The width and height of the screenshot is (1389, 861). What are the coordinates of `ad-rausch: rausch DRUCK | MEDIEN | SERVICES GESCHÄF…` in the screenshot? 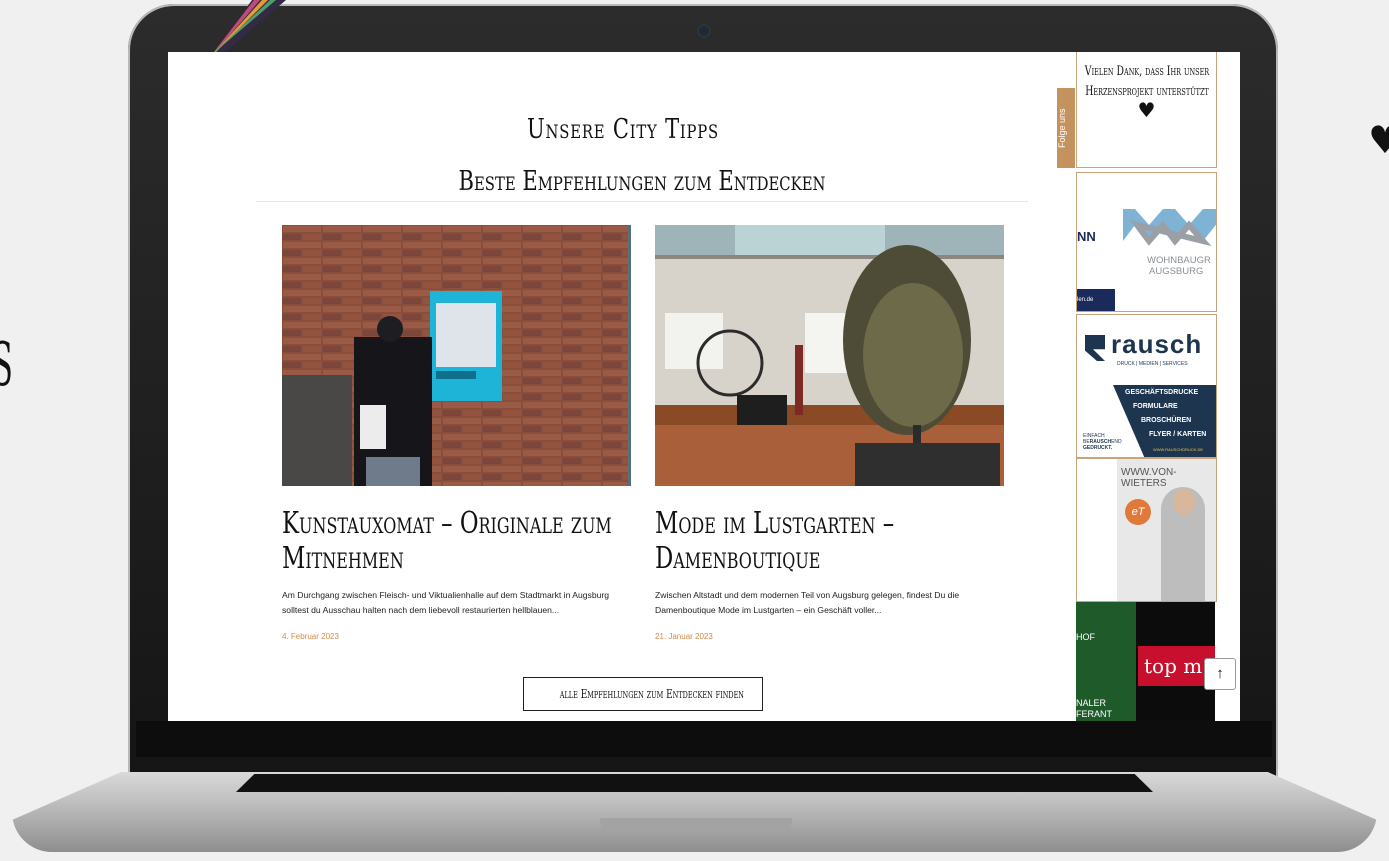 It's located at (1146, 386).